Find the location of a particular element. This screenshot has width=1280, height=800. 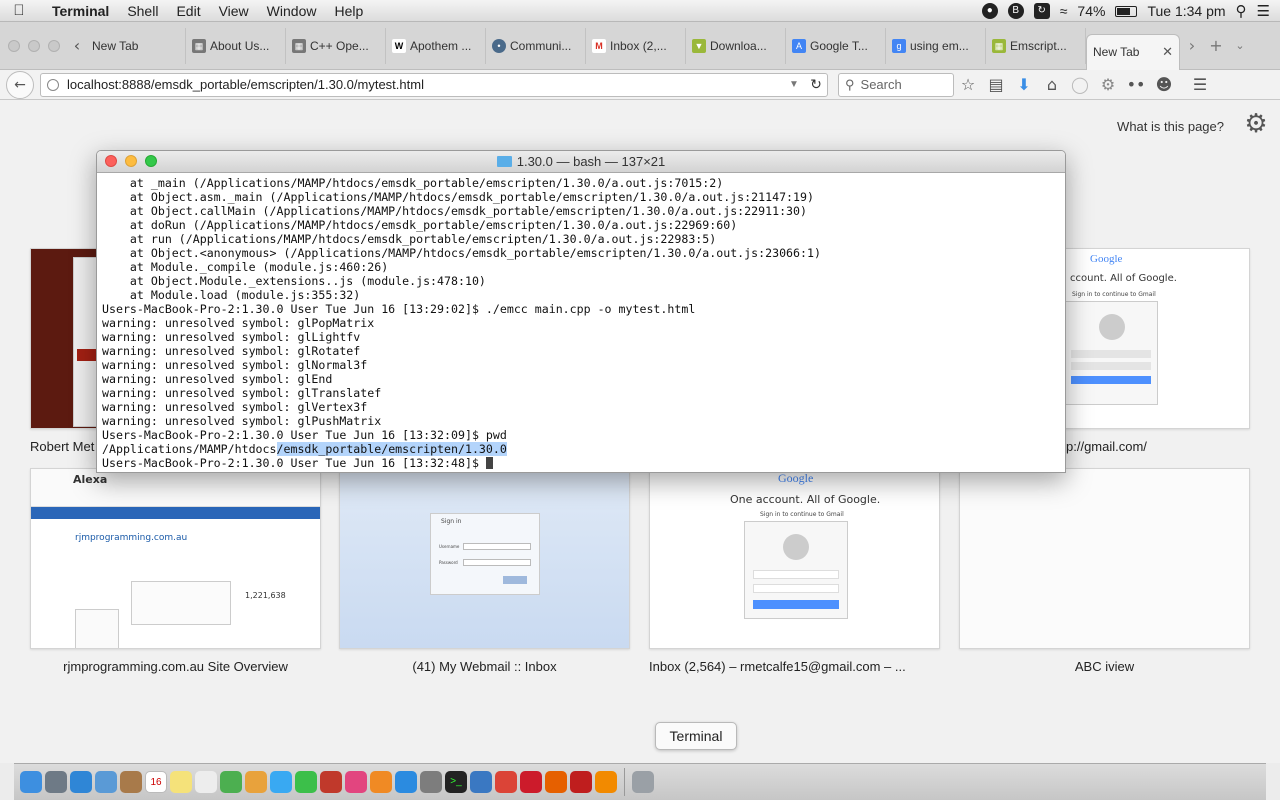

launchpad-icon is located at coordinates (56, 782).